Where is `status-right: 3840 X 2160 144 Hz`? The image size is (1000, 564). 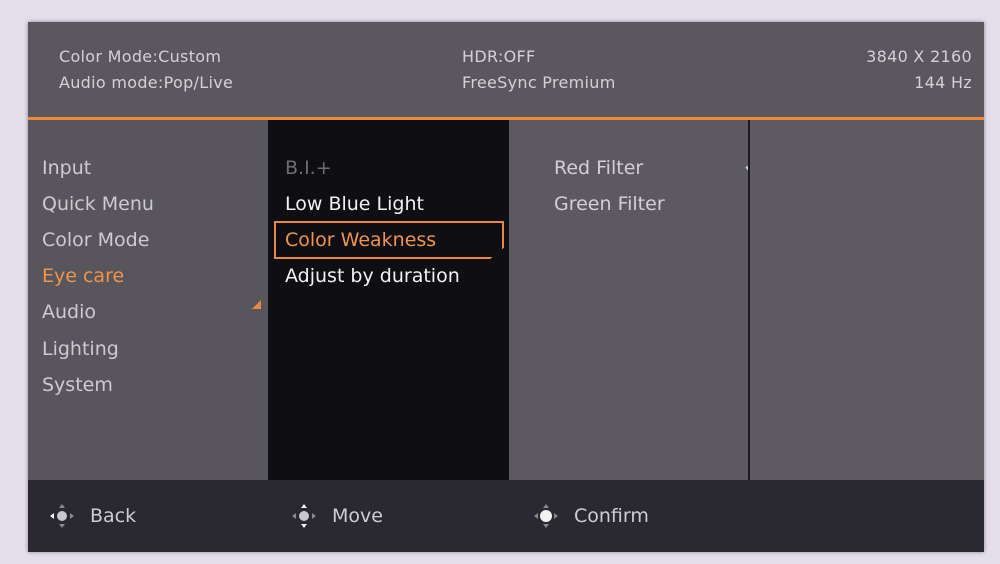 status-right: 3840 X 2160 144 Hz is located at coordinates (919, 70).